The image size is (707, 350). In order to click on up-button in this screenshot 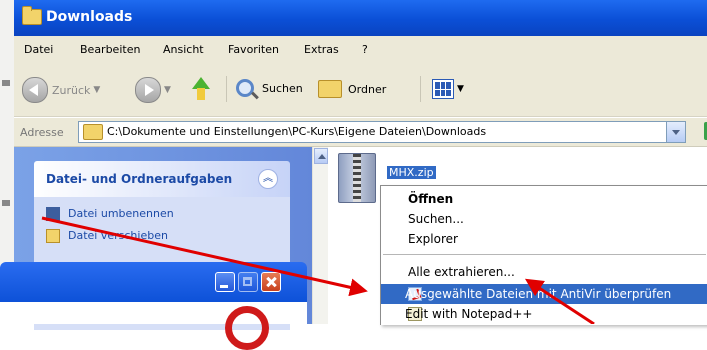, I will do `click(201, 89)`.